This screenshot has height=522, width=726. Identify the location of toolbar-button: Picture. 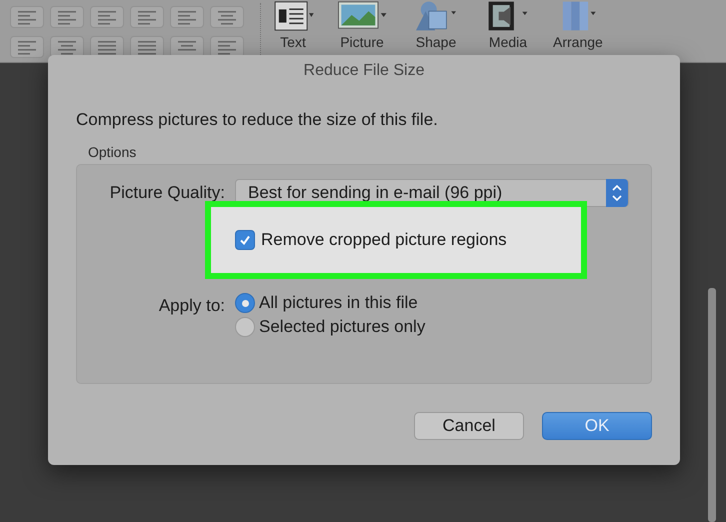
(362, 25).